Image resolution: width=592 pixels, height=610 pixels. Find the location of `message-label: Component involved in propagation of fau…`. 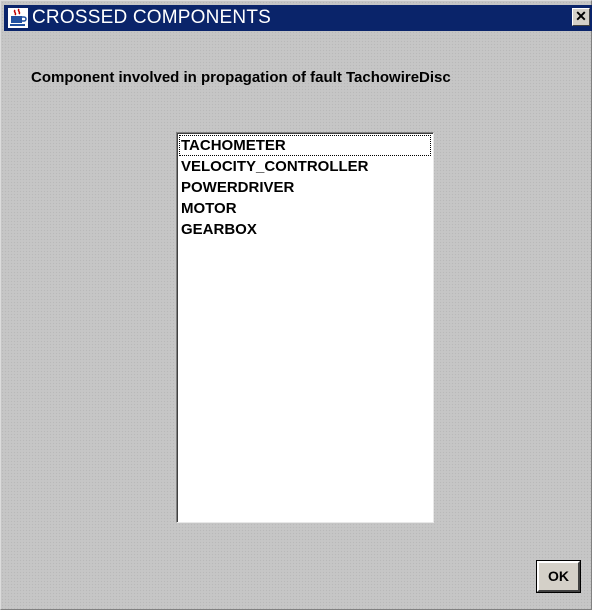

message-label: Component involved in propagation of fau… is located at coordinates (241, 77).